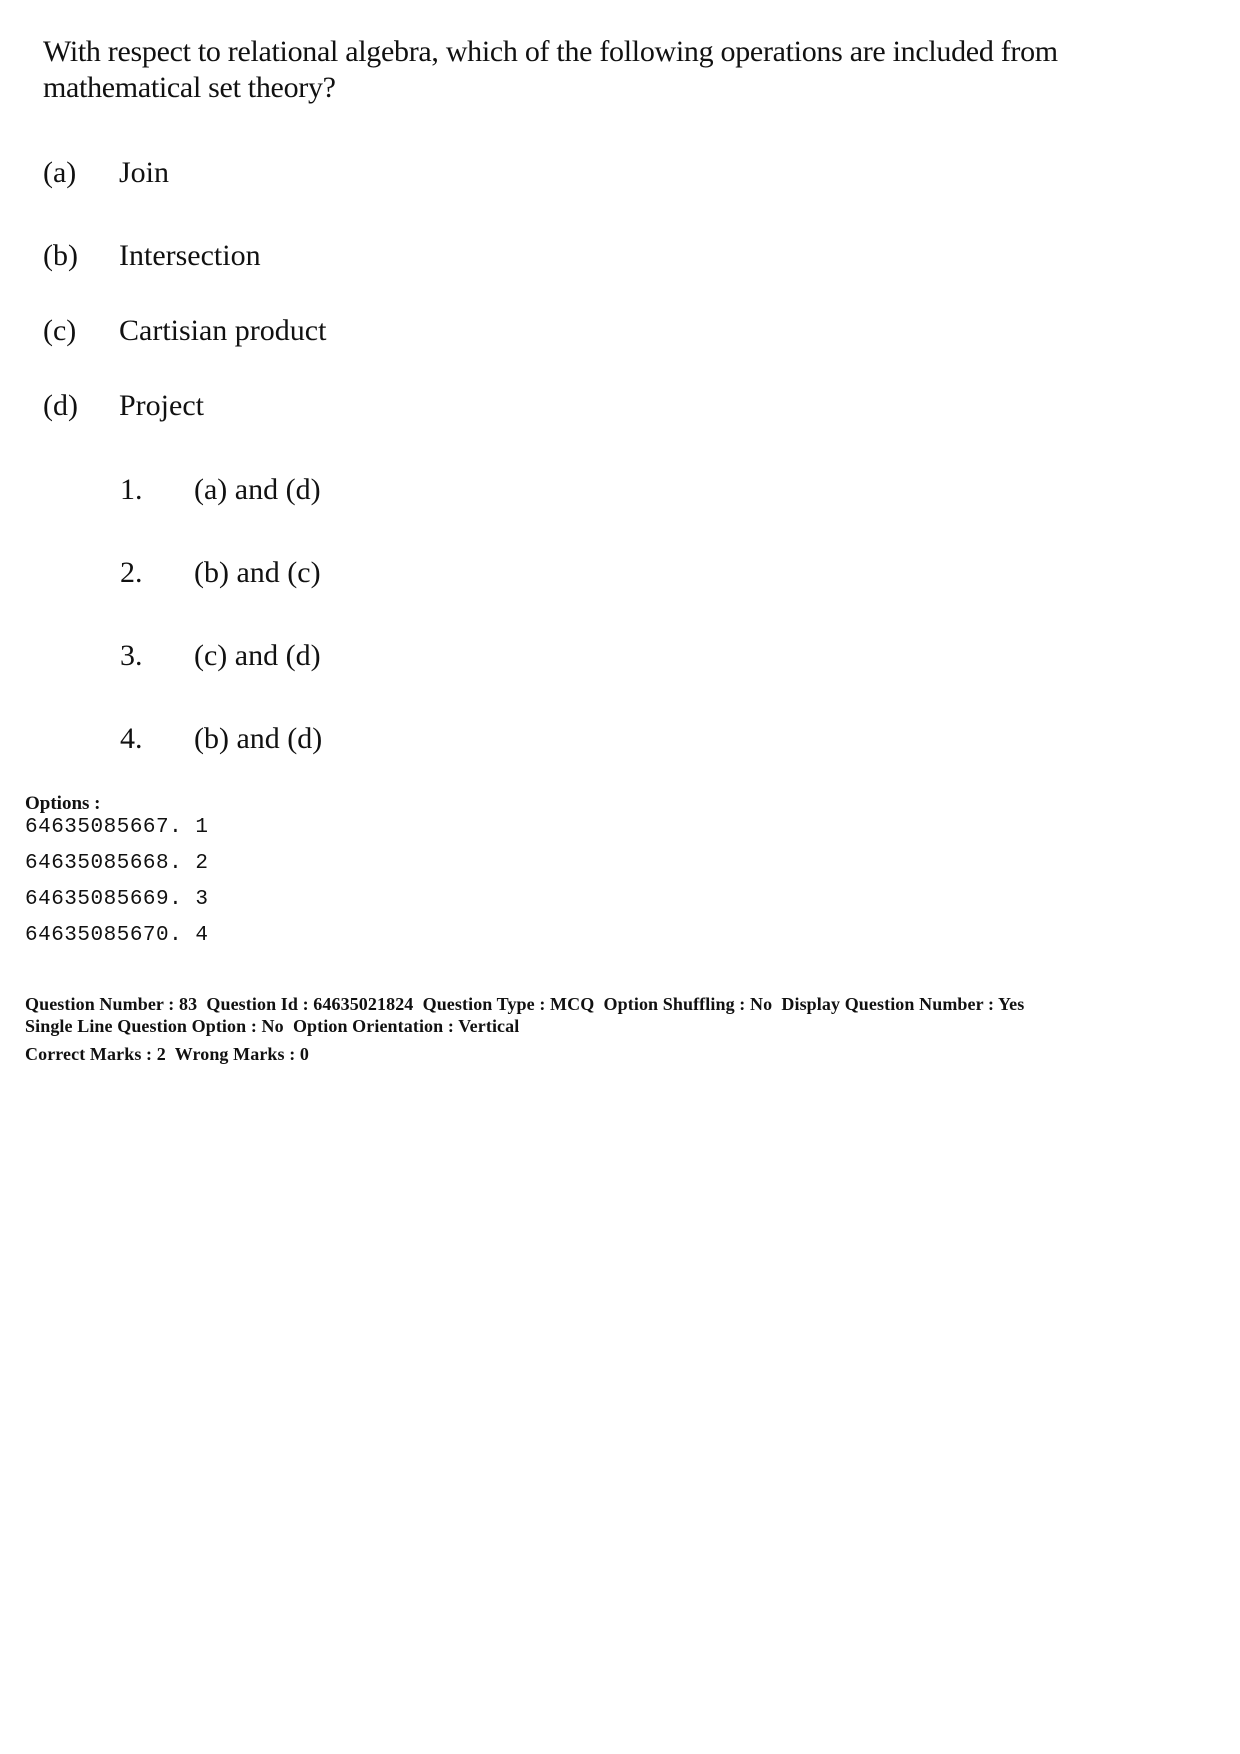 This screenshot has height=1754, width=1240. Describe the element at coordinates (131, 489) in the screenshot. I see `choice-number: 1.` at that location.